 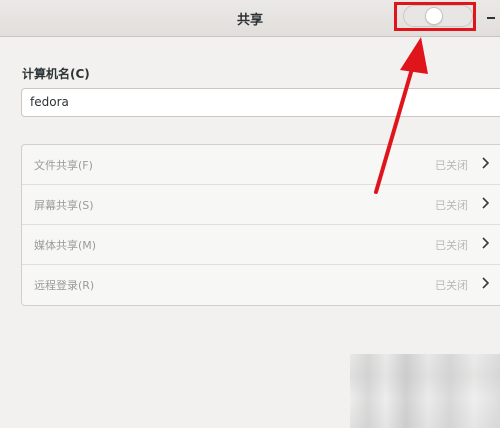 What do you see at coordinates (56, 74) in the screenshot?
I see `hostname-label: 计算机名(C)` at bounding box center [56, 74].